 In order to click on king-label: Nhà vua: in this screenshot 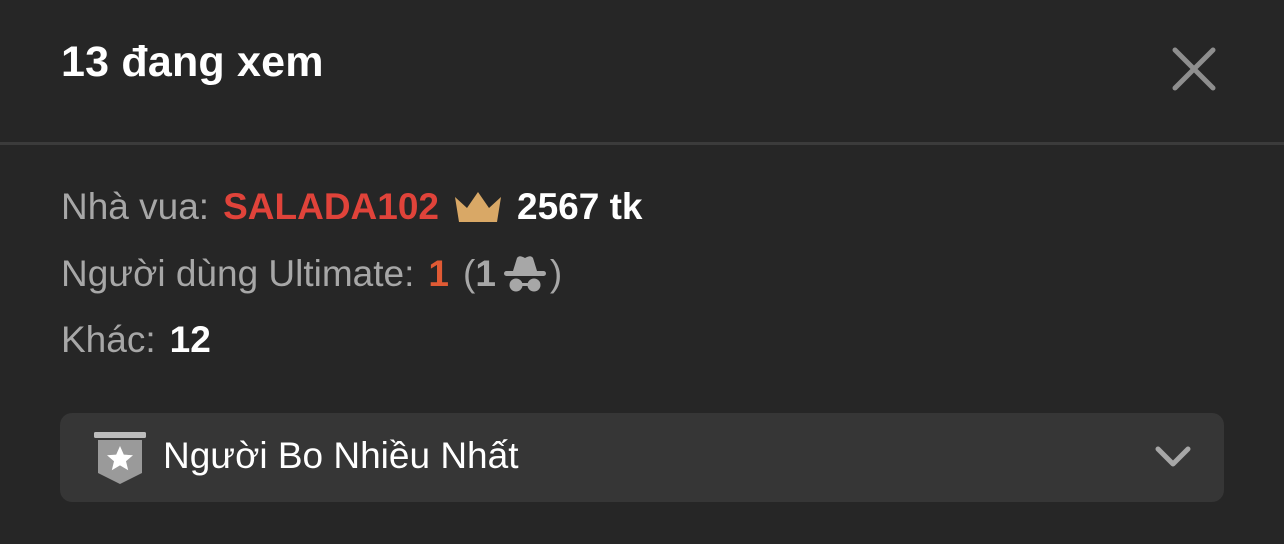, I will do `click(135, 206)`.